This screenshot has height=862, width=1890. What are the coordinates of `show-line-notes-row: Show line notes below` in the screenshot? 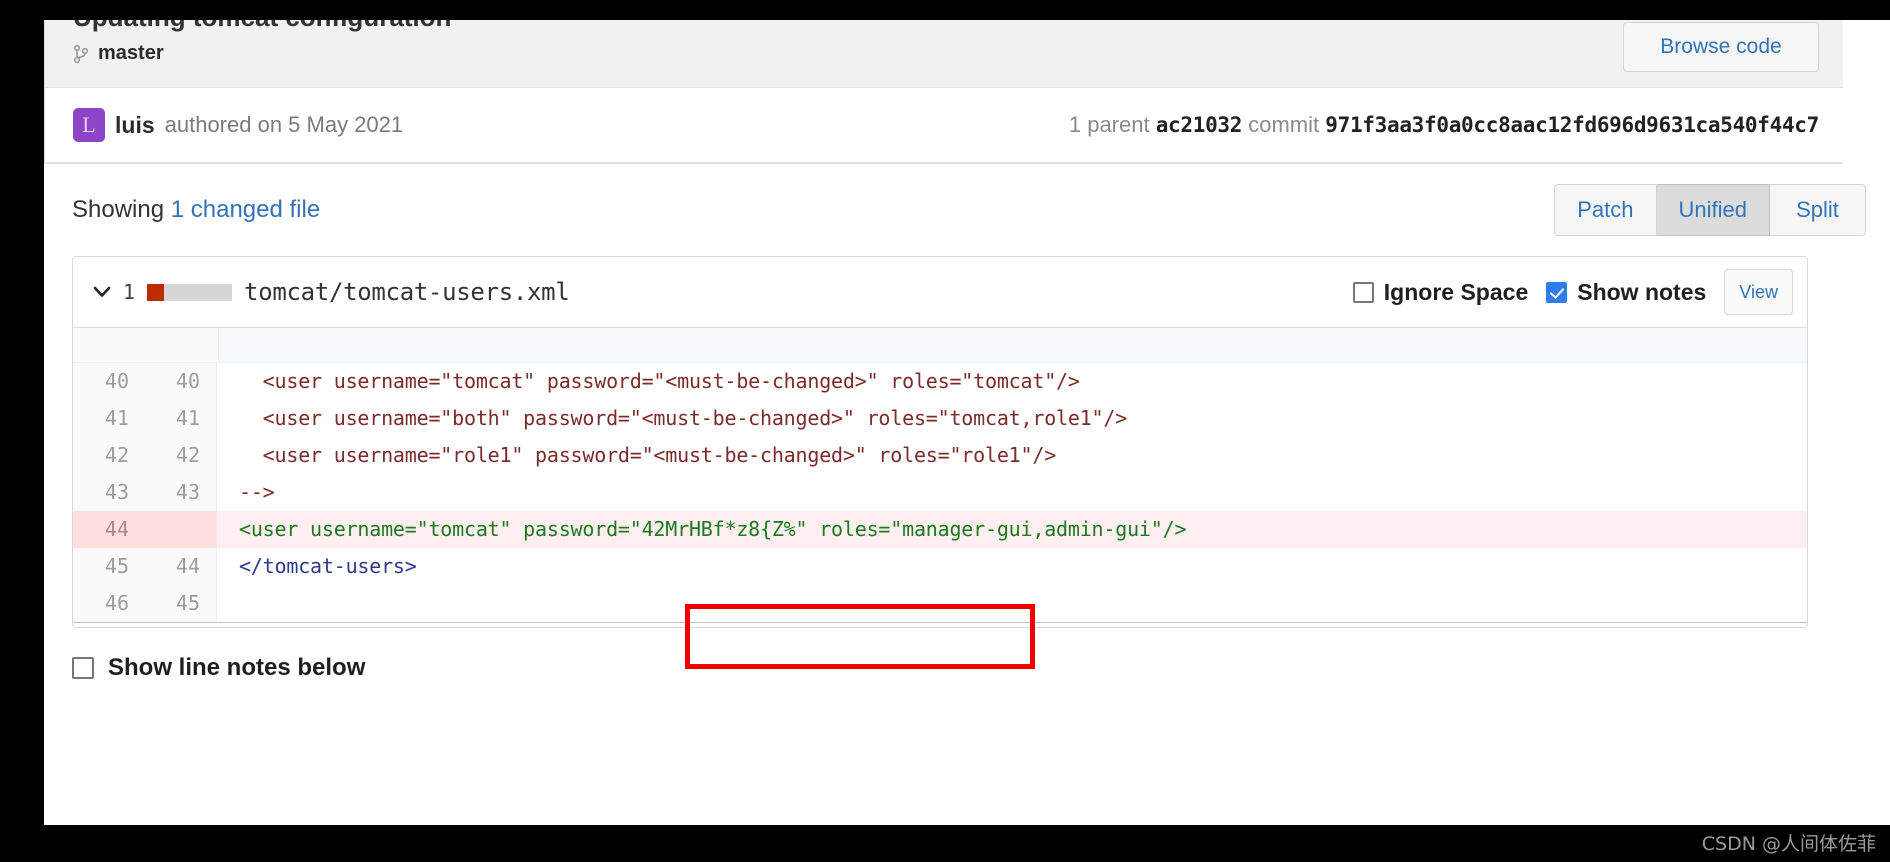 It's located at (967, 668).